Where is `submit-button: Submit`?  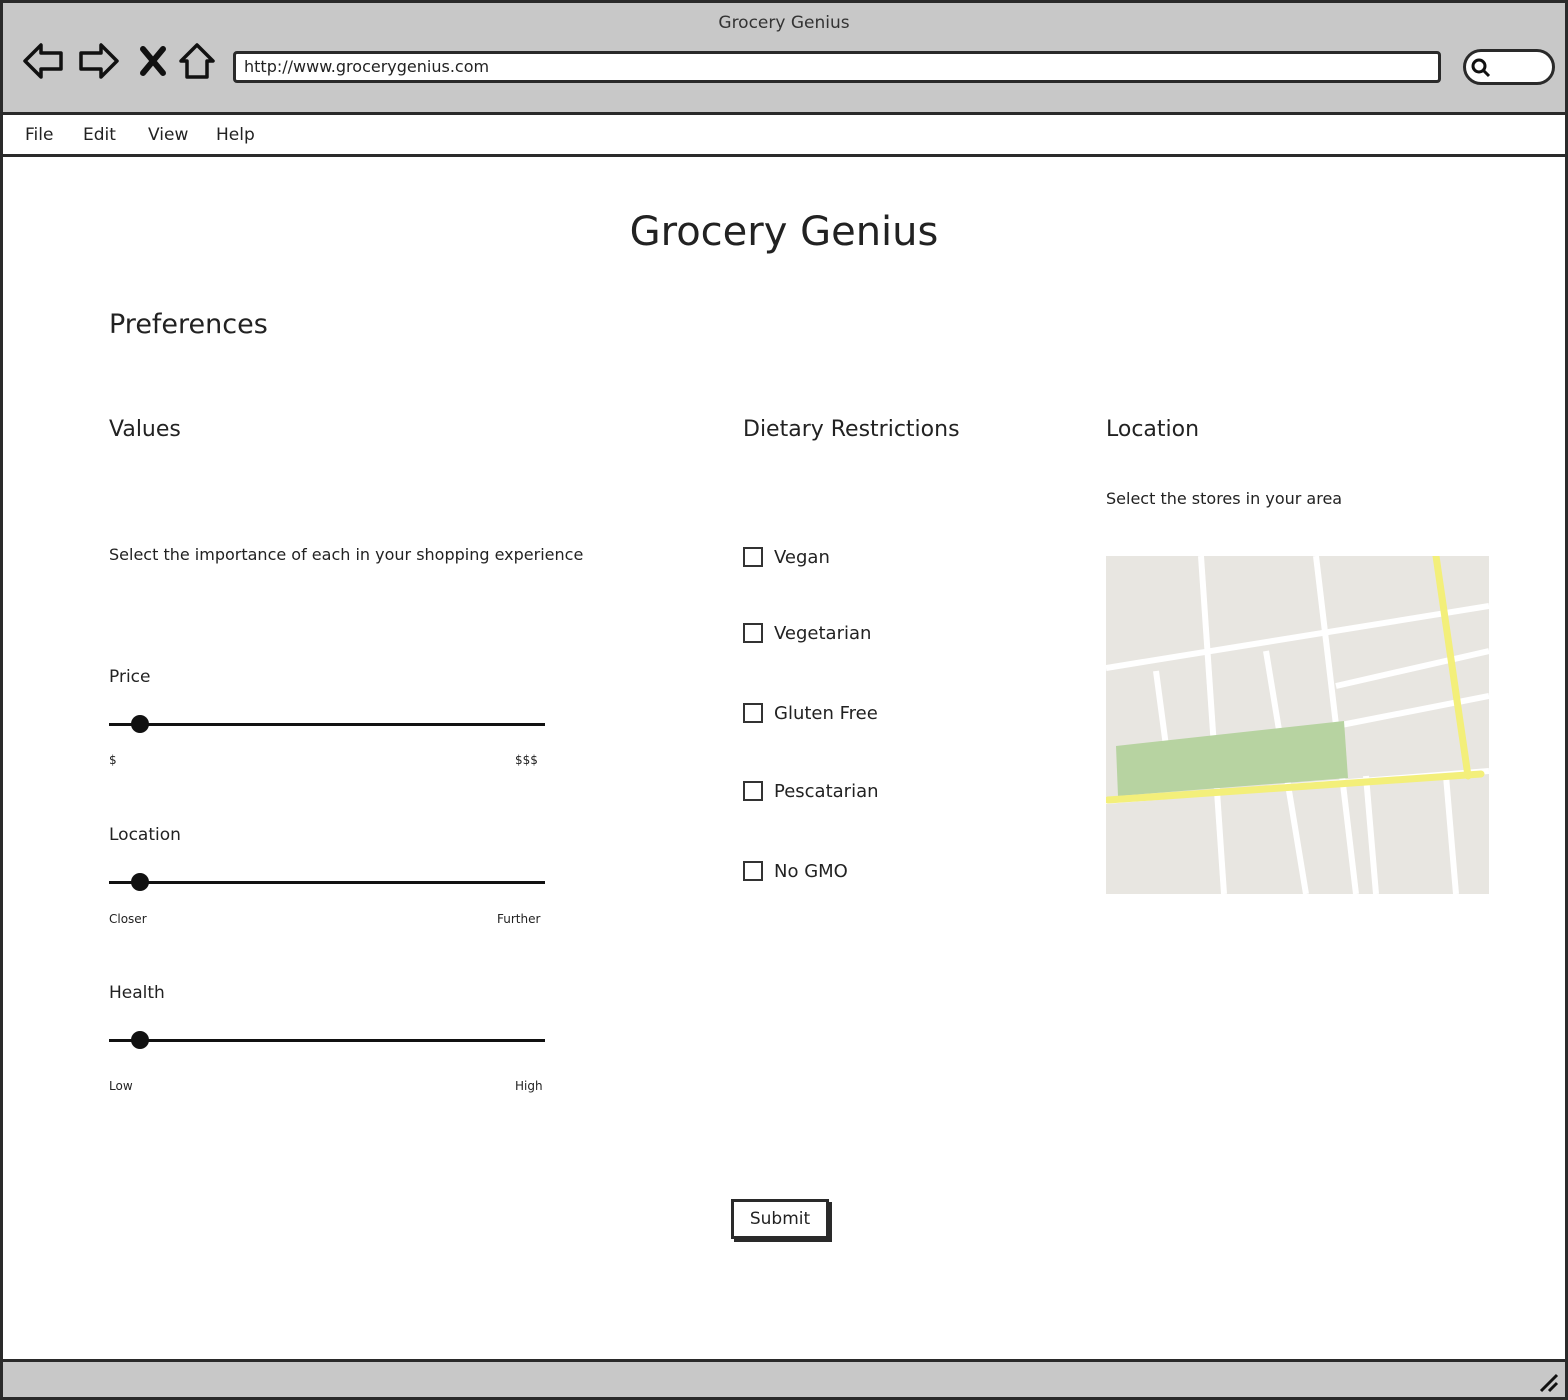 submit-button: Submit is located at coordinates (780, 1219).